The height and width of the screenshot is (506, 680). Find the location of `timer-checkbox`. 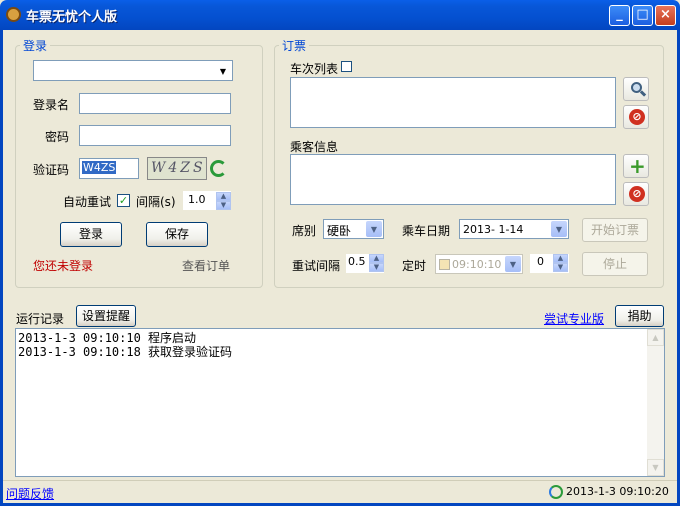

timer-checkbox is located at coordinates (444, 264).